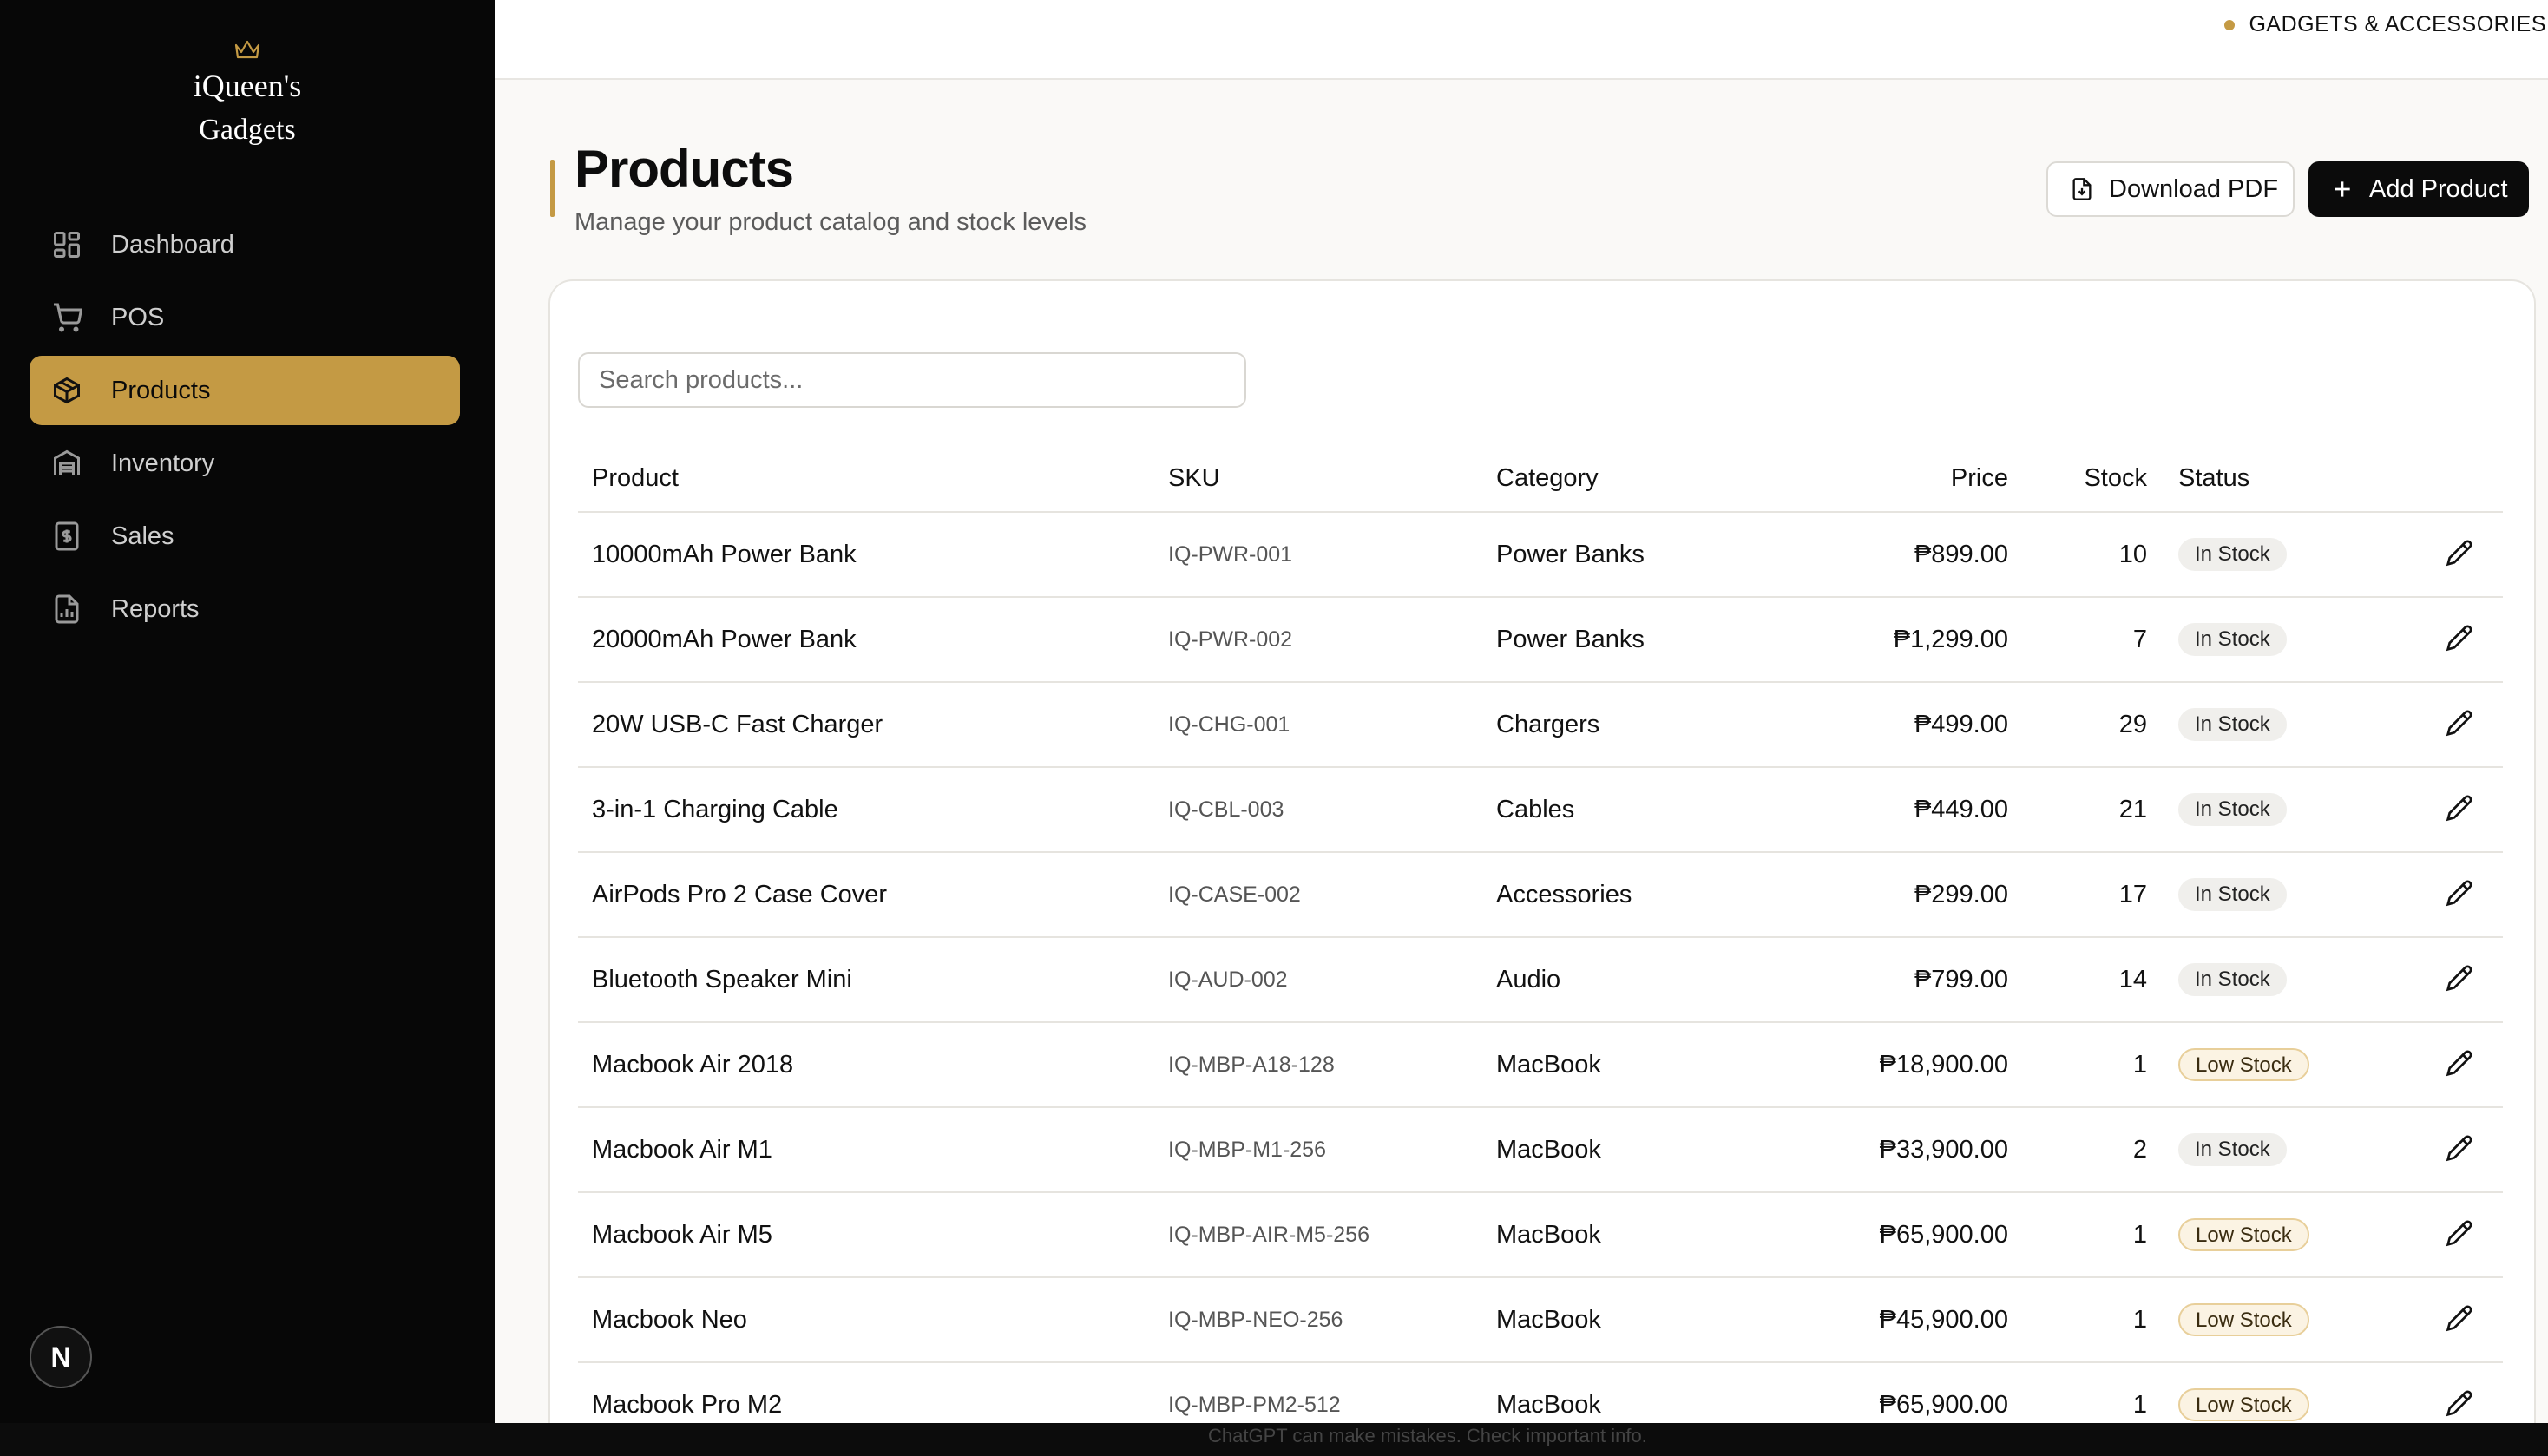 This screenshot has height=1456, width=2548. What do you see at coordinates (66, 609) in the screenshot?
I see `report-chart-icon` at bounding box center [66, 609].